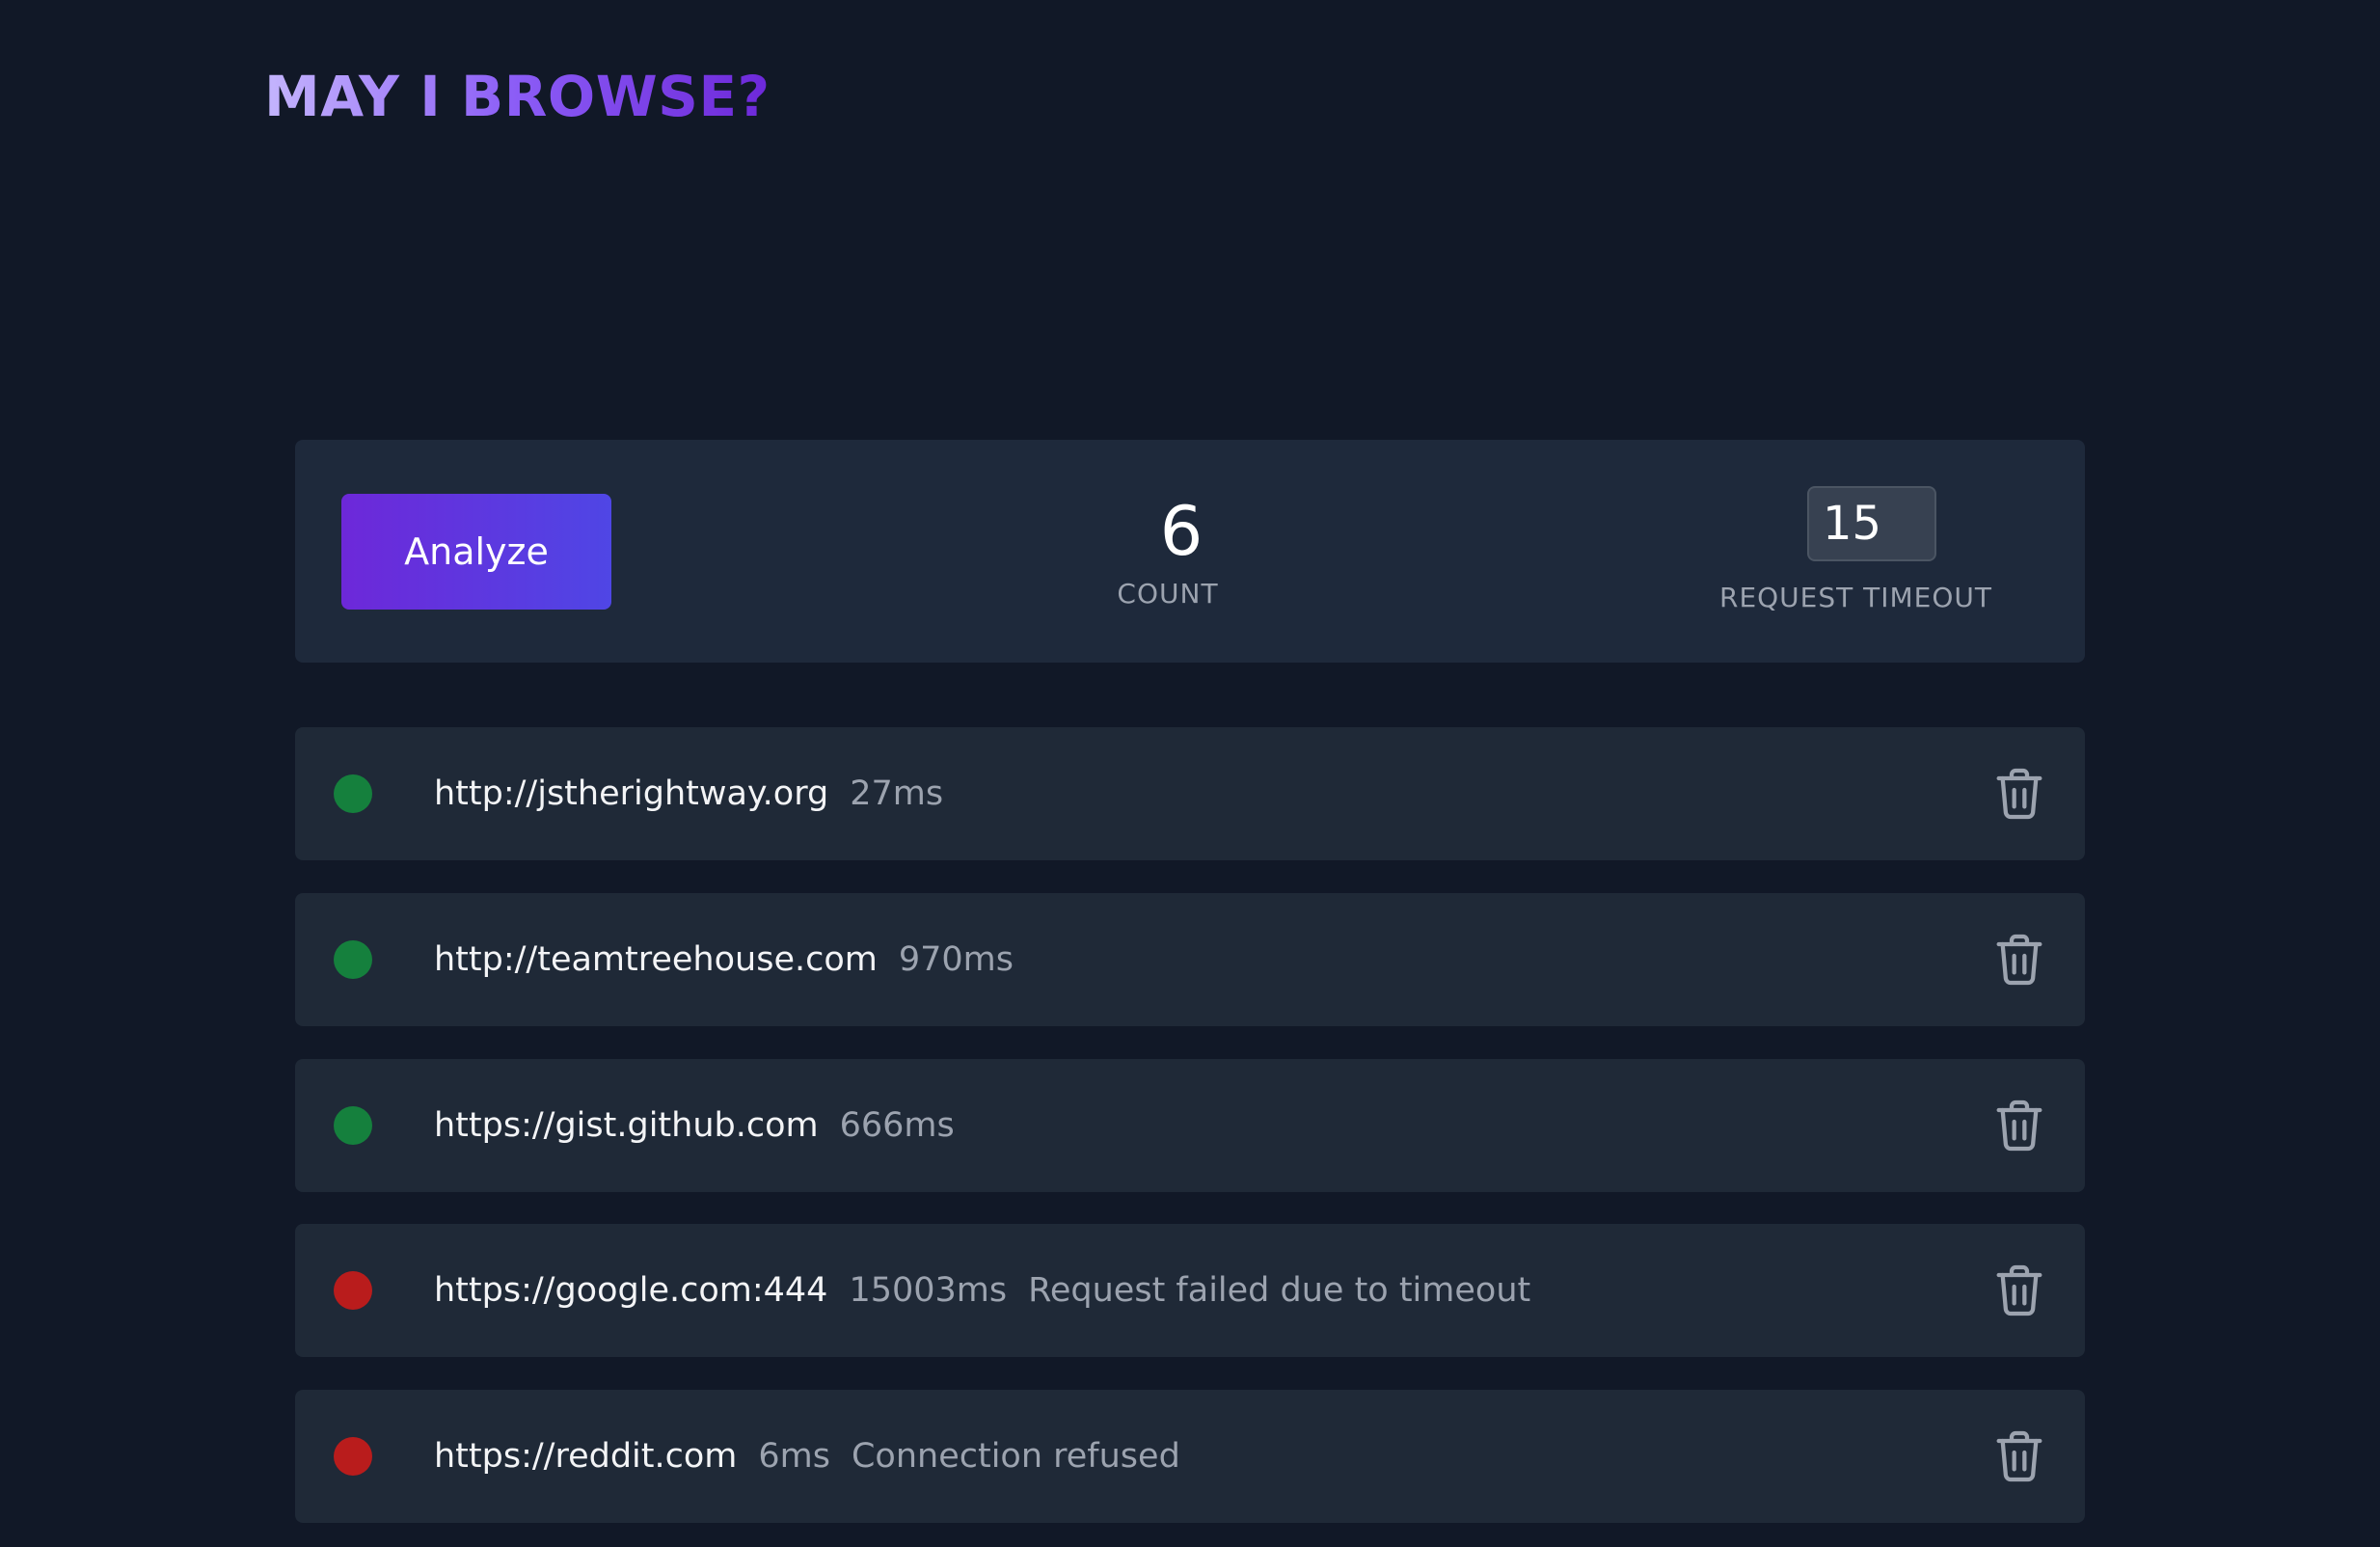 The width and height of the screenshot is (2380, 1547). I want to click on row-text: https://reddit.com 6ms Connection refused, so click(807, 1457).